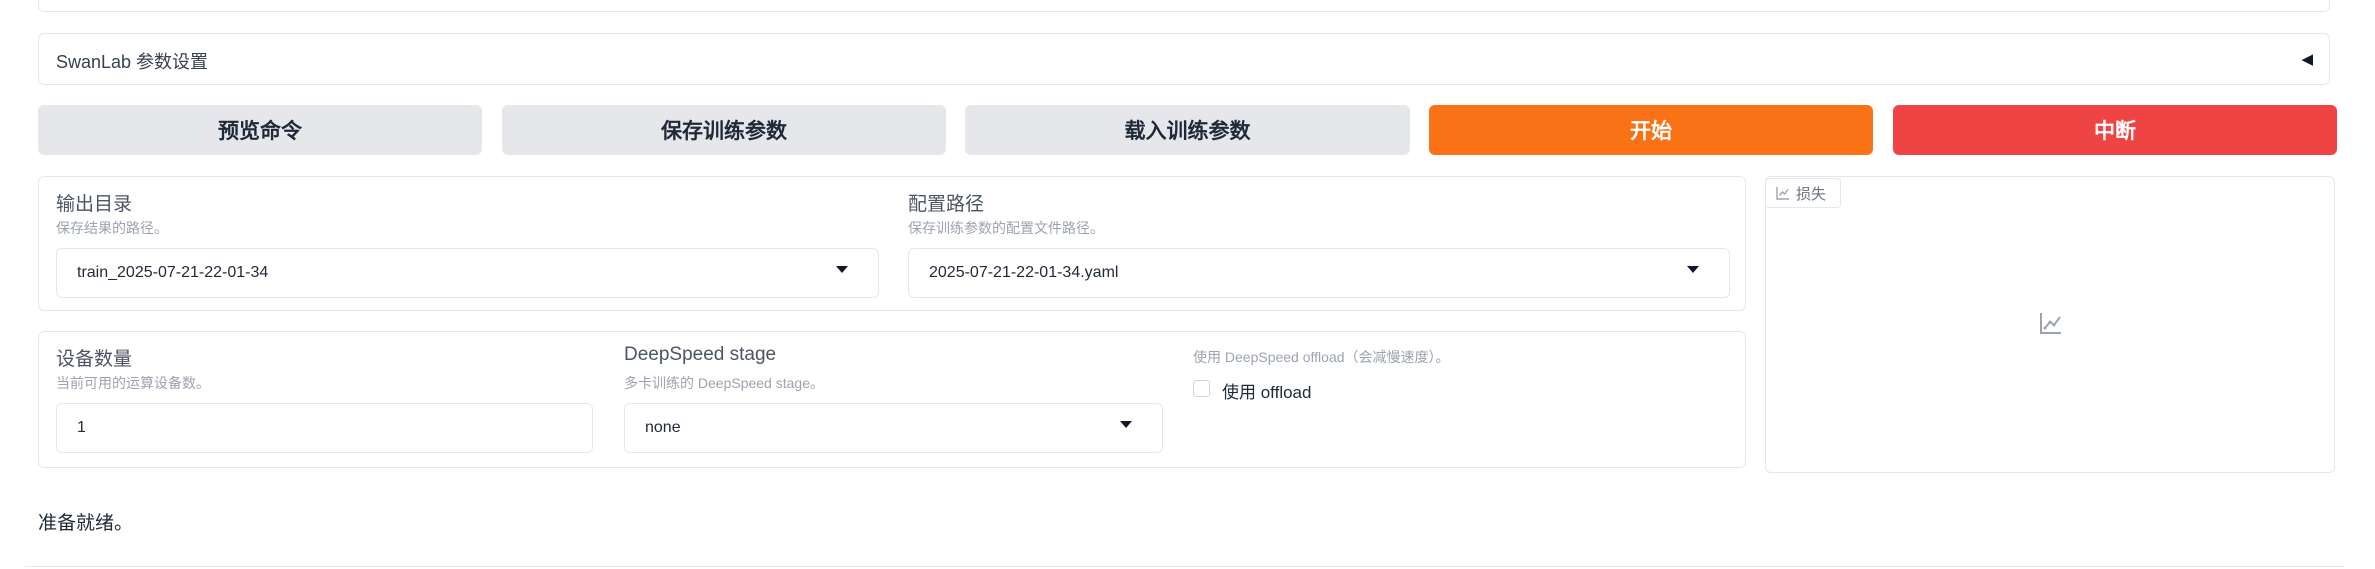  What do you see at coordinates (1651, 130) in the screenshot?
I see `start-button: 开始` at bounding box center [1651, 130].